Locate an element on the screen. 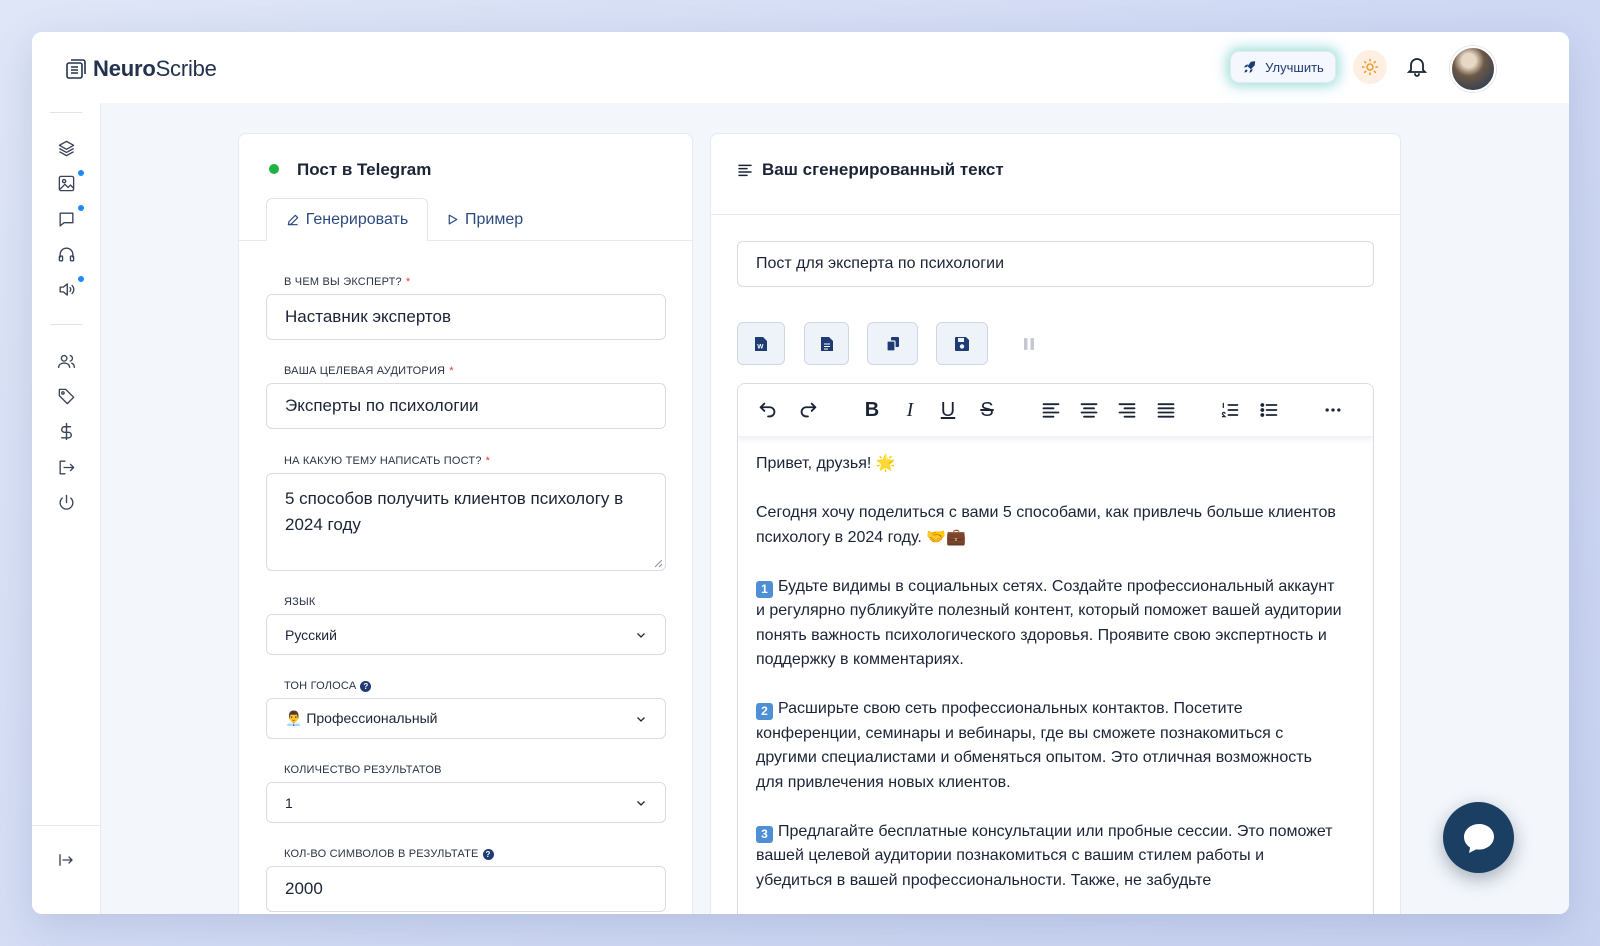  sidebar-item-chat is located at coordinates (66, 219).